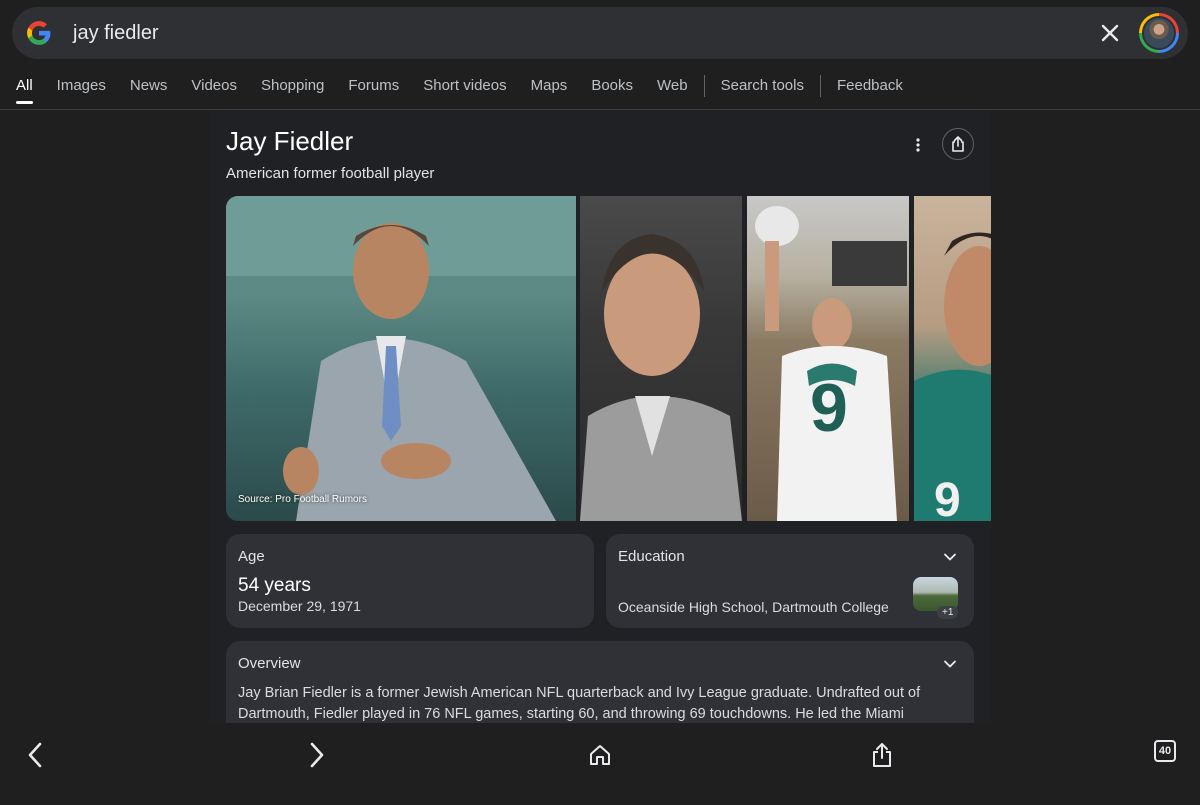 The image size is (1200, 805). I want to click on birth-date: December 29, 1971, so click(299, 606).